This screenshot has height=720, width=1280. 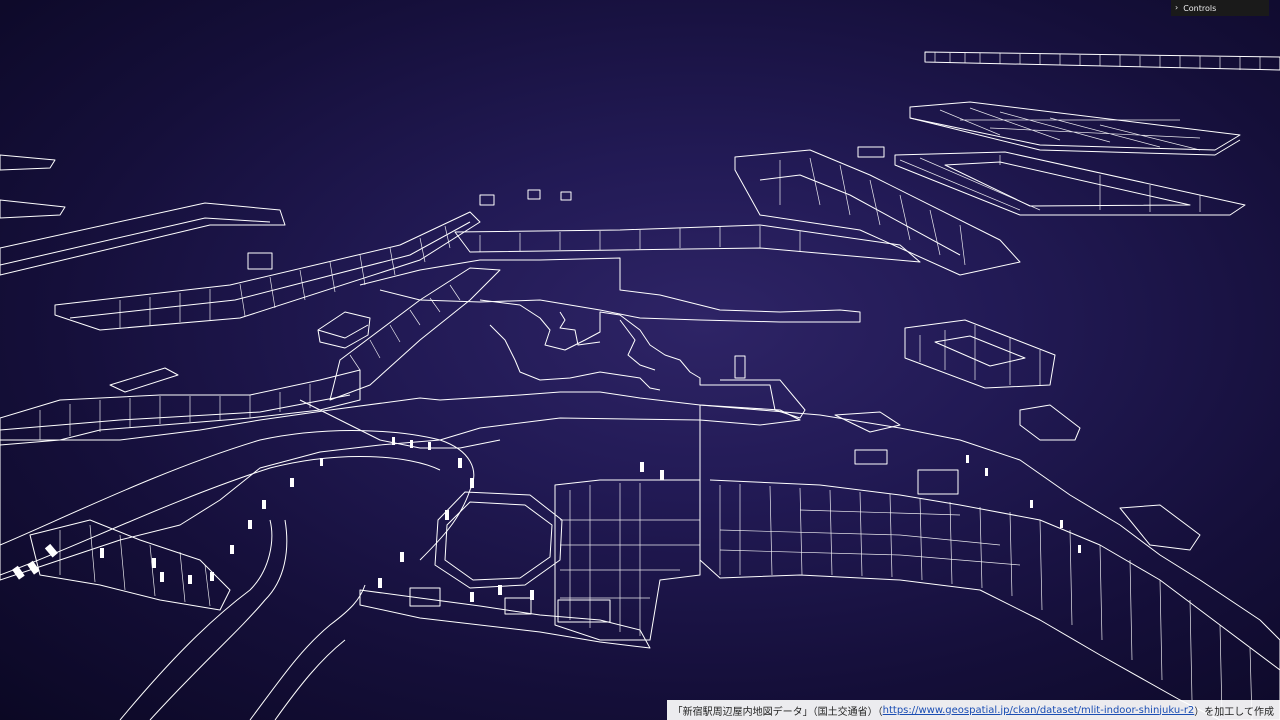 What do you see at coordinates (777, 712) in the screenshot?
I see `attribution-prefix: 「新宿駅周辺屋内地図データ」（国土交通省）（` at bounding box center [777, 712].